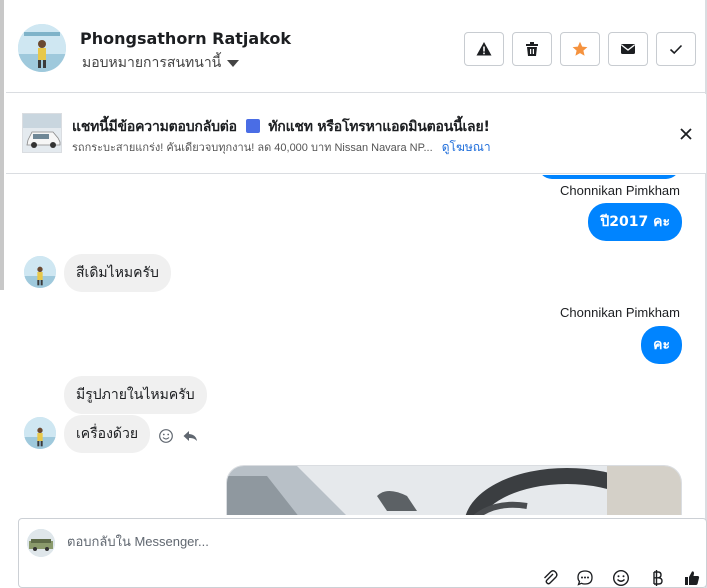 This screenshot has width=707, height=588. I want to click on message-bubble-incoming: สีเดิมไหมครับ, so click(117, 273).